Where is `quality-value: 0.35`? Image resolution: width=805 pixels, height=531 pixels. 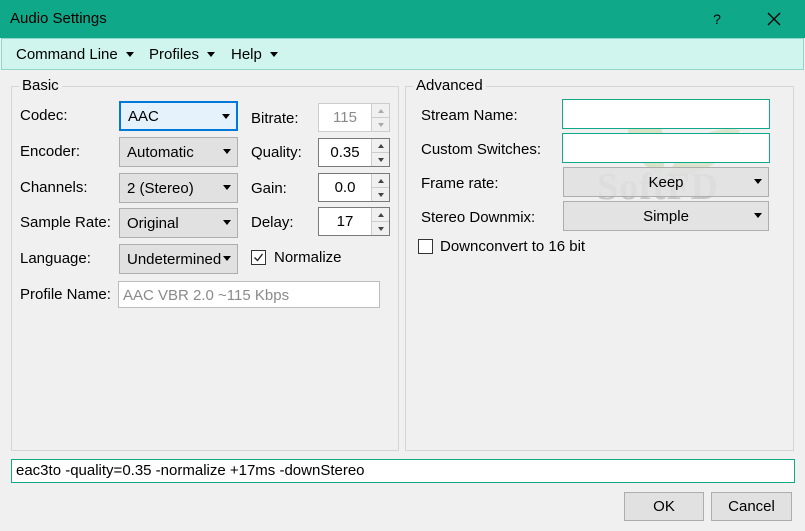 quality-value: 0.35 is located at coordinates (345, 152).